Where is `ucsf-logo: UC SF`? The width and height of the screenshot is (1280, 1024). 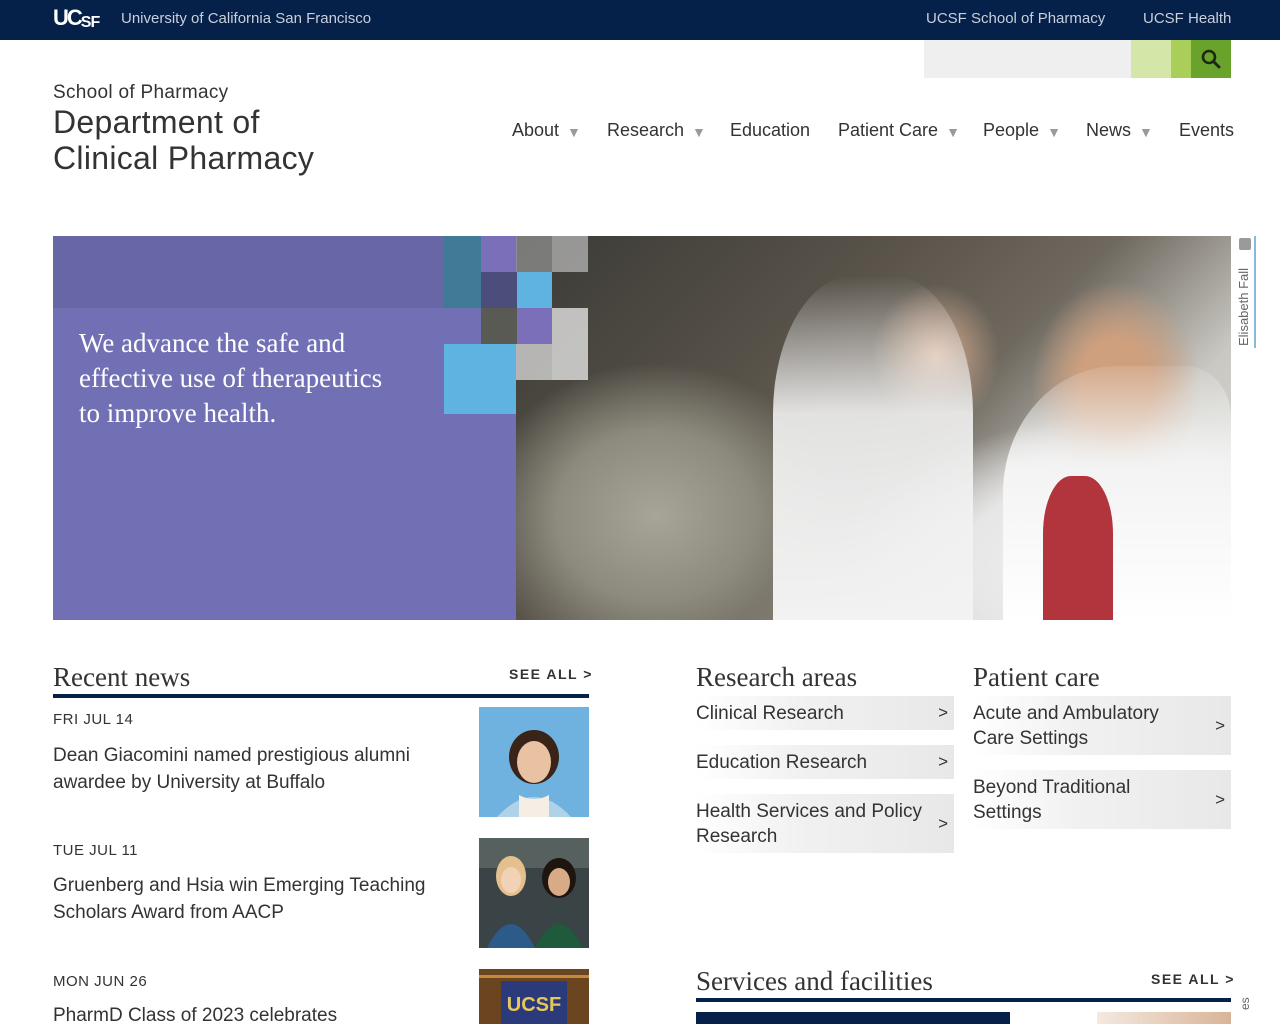 ucsf-logo: UC SF is located at coordinates (76, 18).